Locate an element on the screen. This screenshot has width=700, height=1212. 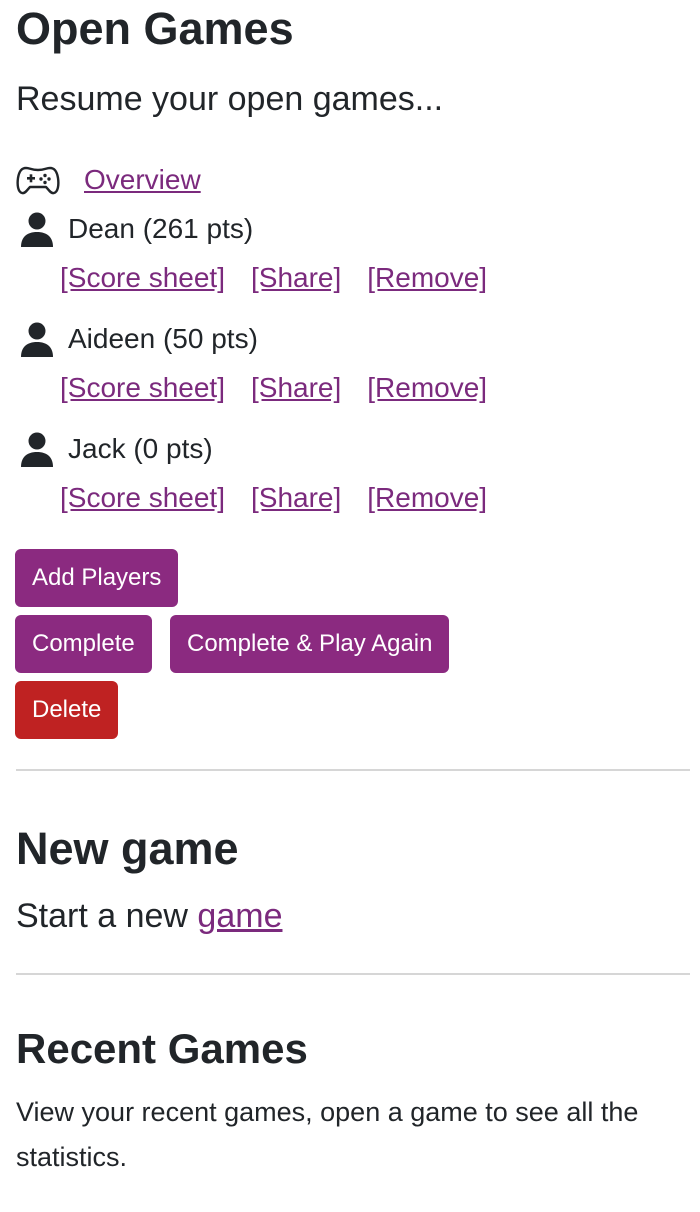
player-name: Aideen (50 pts) is located at coordinates (163, 338).